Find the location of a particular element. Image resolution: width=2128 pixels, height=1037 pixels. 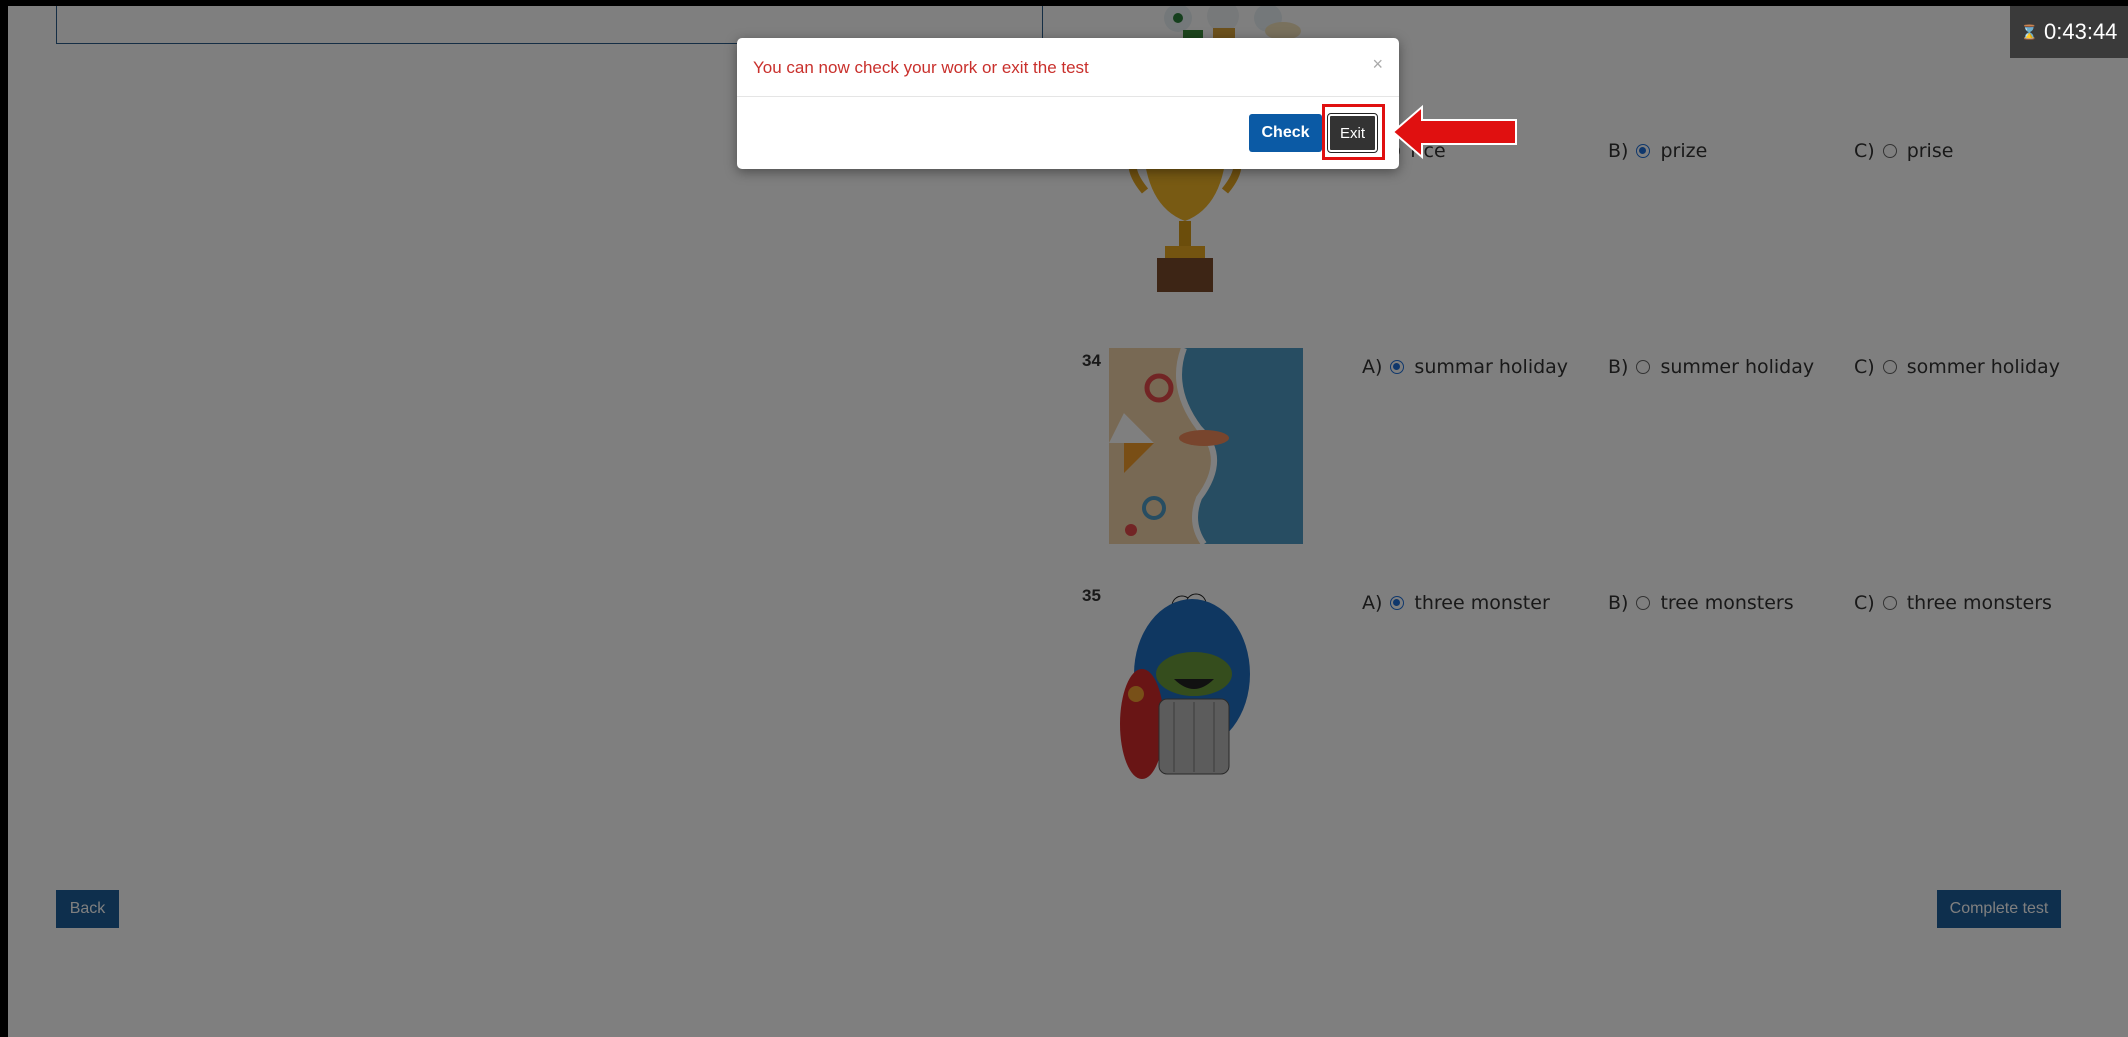

hourglass-icon: ⌛ is located at coordinates (2029, 31).